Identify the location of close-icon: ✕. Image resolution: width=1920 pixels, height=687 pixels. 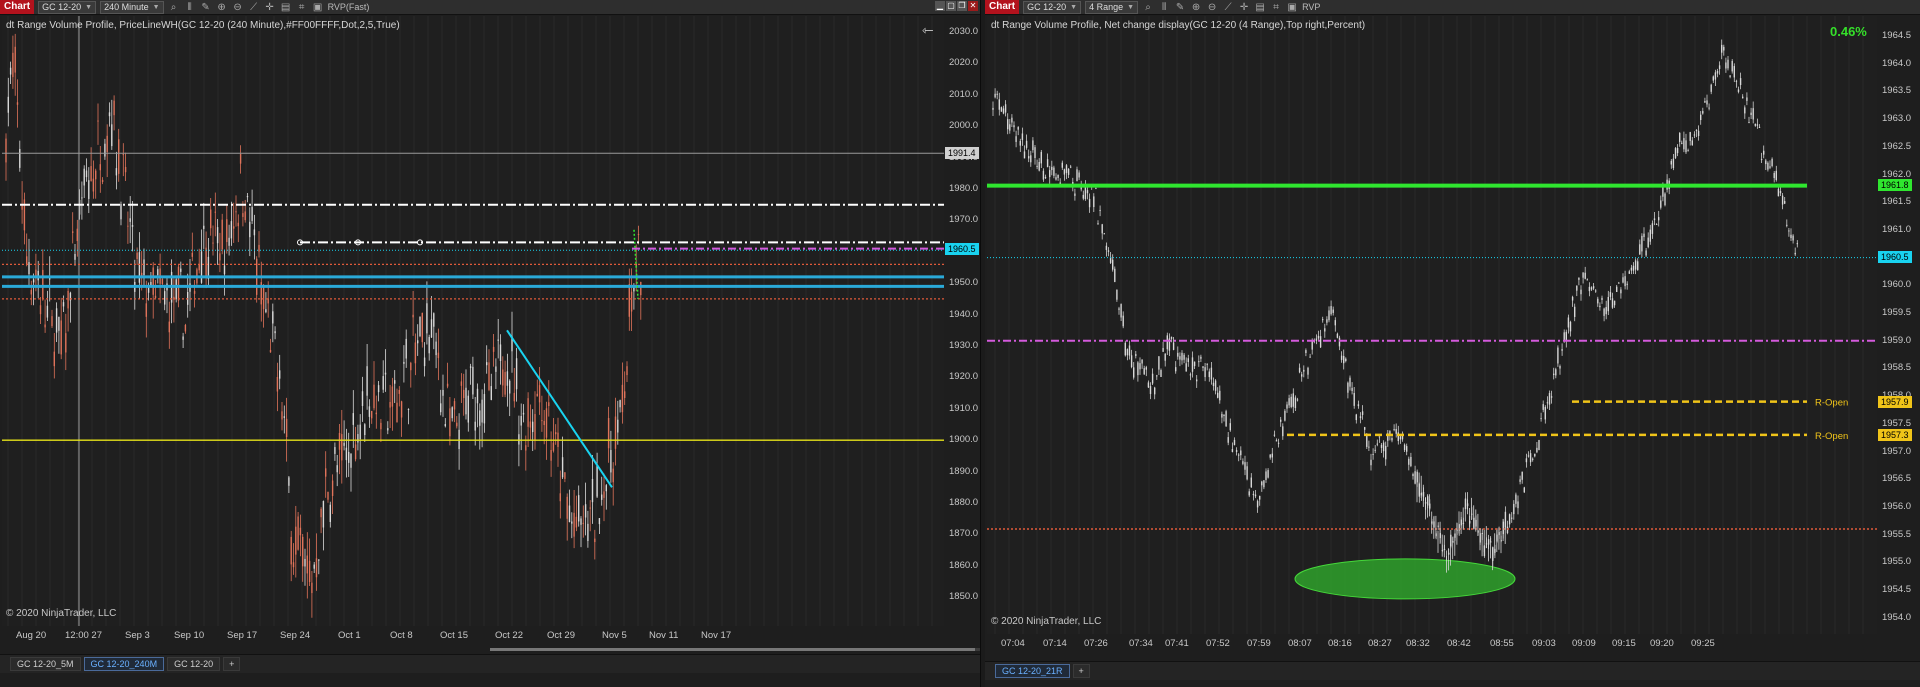
(973, 6).